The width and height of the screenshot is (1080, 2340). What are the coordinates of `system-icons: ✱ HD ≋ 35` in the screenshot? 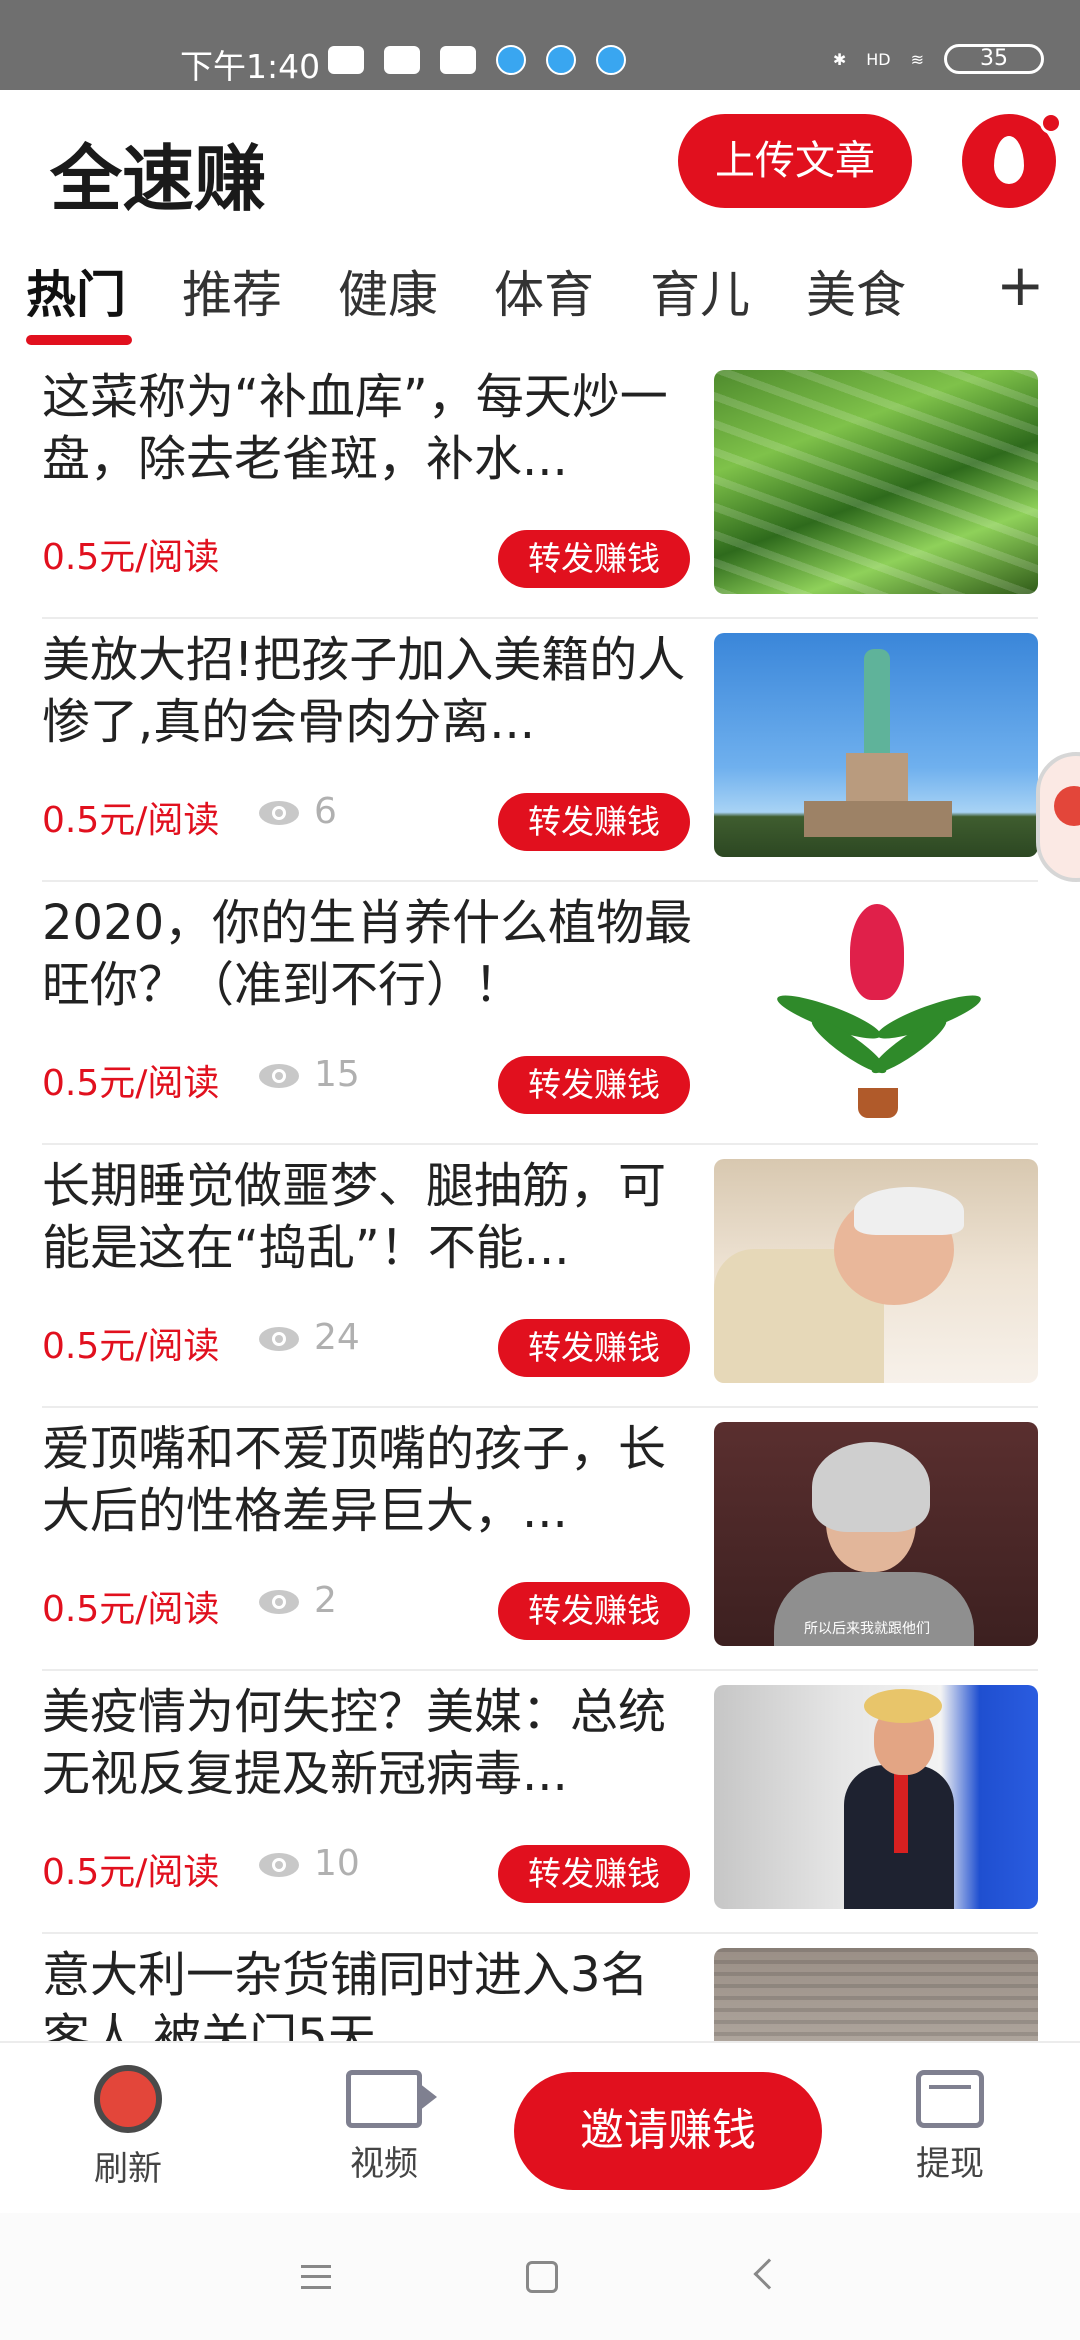 It's located at (938, 59).